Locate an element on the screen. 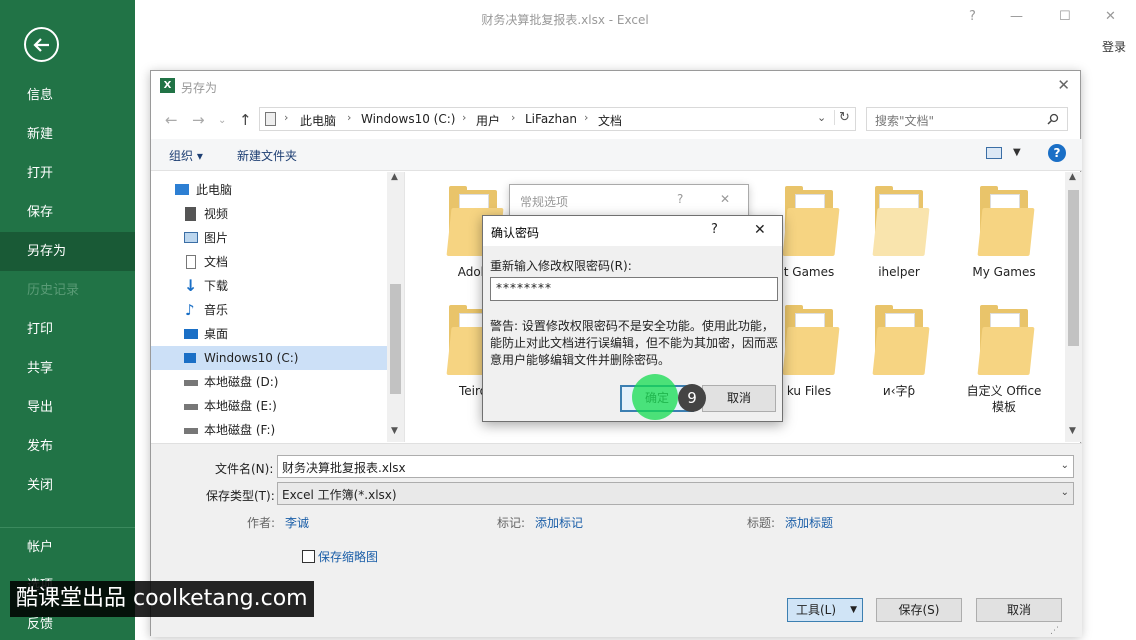  maximize-icon: ☐ is located at coordinates (1065, 16).